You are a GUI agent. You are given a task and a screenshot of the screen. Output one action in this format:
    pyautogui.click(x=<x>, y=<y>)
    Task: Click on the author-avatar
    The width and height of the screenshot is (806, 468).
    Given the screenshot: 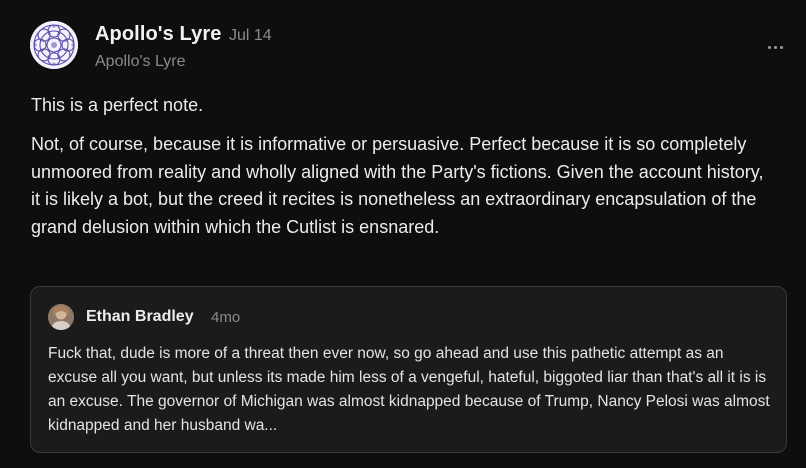 What is the action you would take?
    pyautogui.click(x=54, y=45)
    